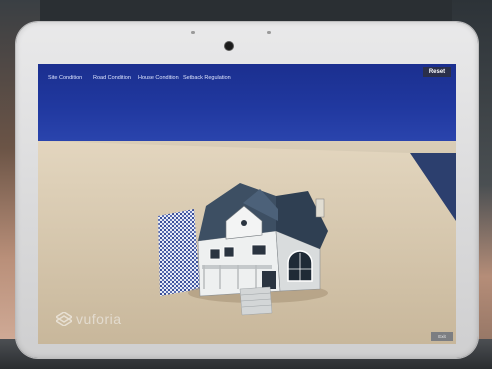  I want to click on house-model-icon, so click(243, 249).